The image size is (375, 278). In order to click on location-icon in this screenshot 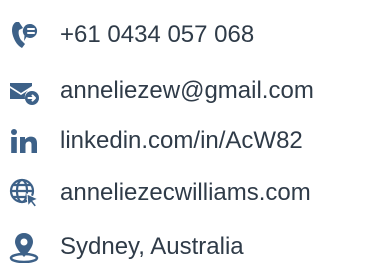, I will do `click(24, 247)`.